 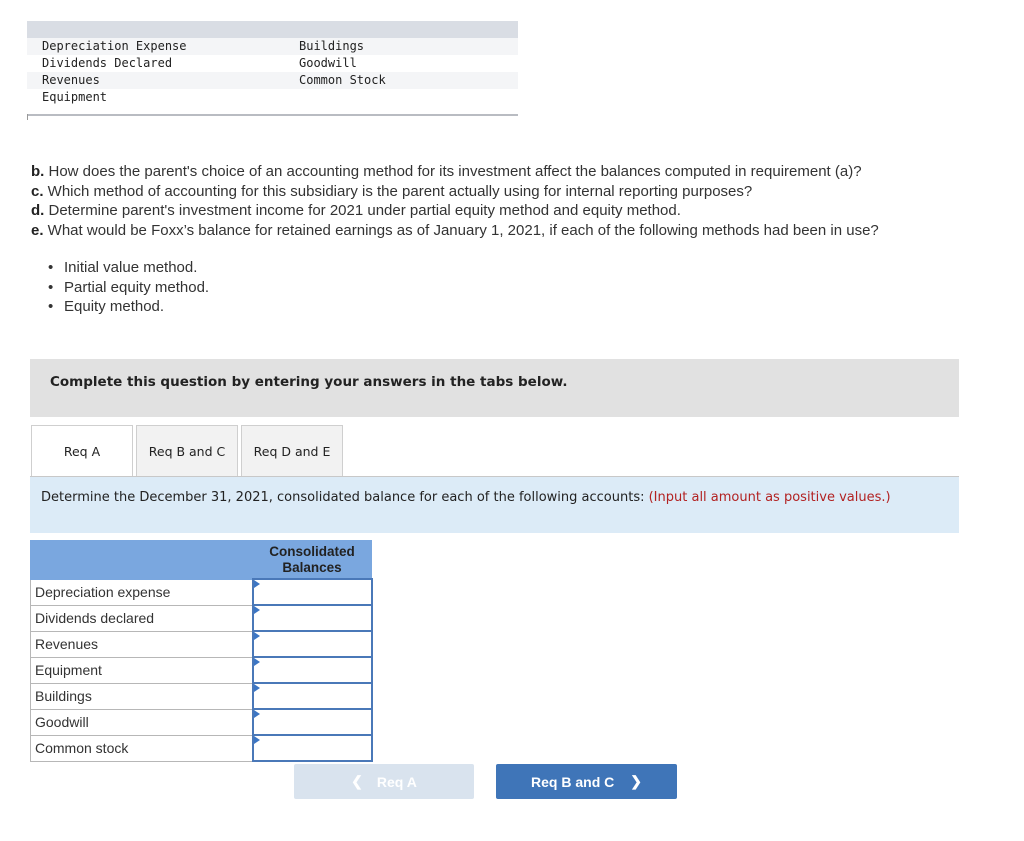 I want to click on table-row: Common stock, so click(x=201, y=748).